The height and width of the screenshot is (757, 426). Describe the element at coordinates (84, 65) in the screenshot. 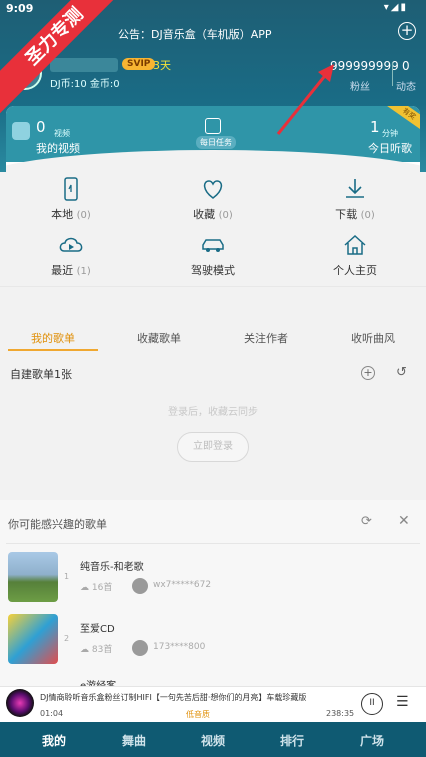

I see `username` at that location.